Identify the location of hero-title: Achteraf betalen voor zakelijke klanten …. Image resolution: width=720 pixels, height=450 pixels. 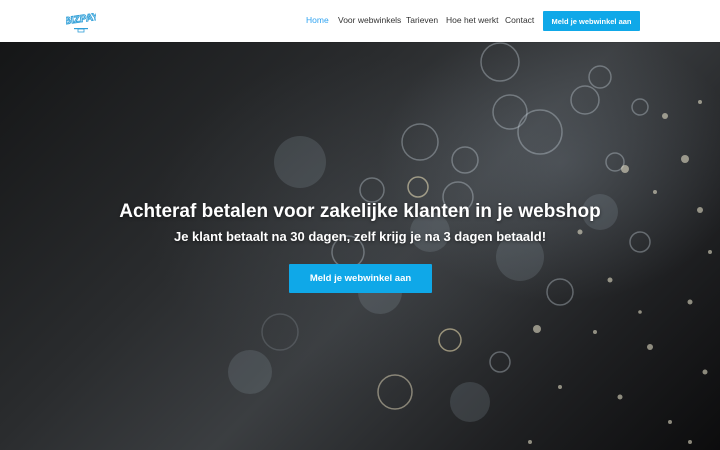
(360, 211).